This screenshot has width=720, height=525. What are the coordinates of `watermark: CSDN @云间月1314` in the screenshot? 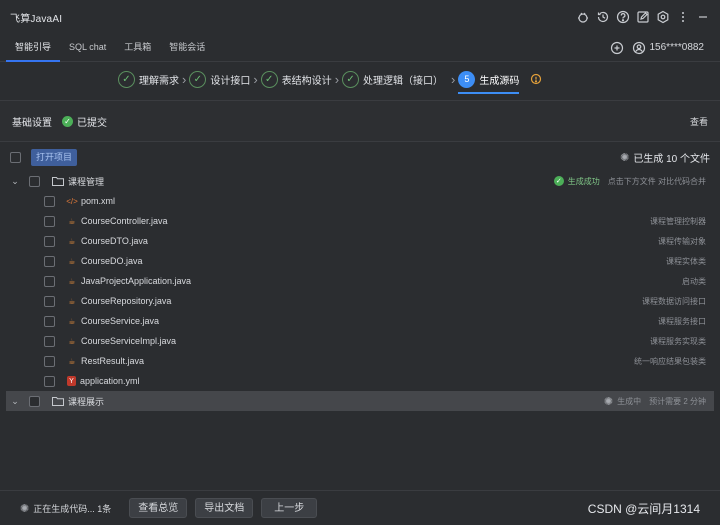 It's located at (643, 508).